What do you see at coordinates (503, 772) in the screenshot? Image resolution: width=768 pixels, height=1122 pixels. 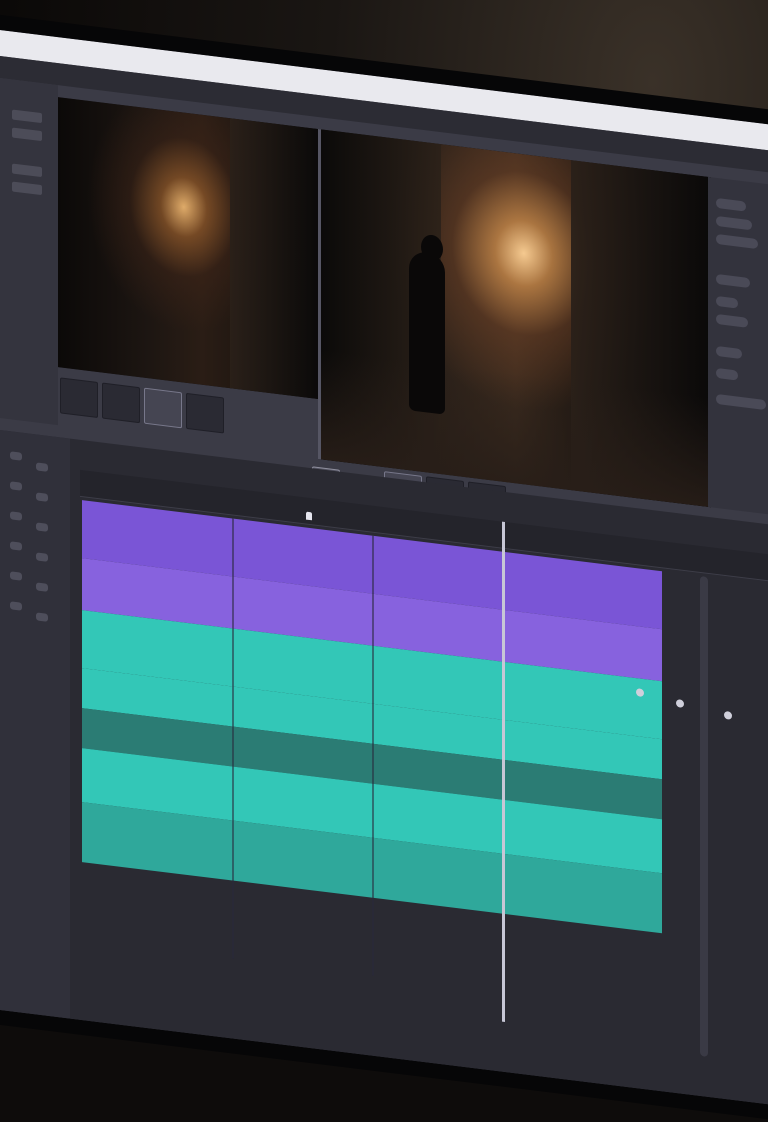 I see `timeline-playhead` at bounding box center [503, 772].